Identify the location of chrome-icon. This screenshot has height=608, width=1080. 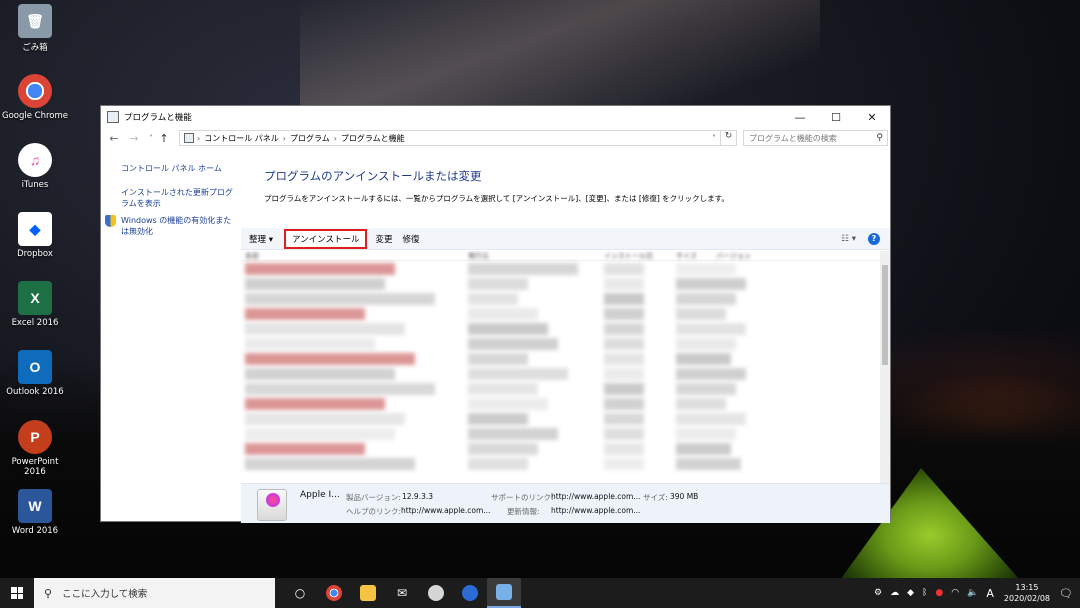
(334, 593).